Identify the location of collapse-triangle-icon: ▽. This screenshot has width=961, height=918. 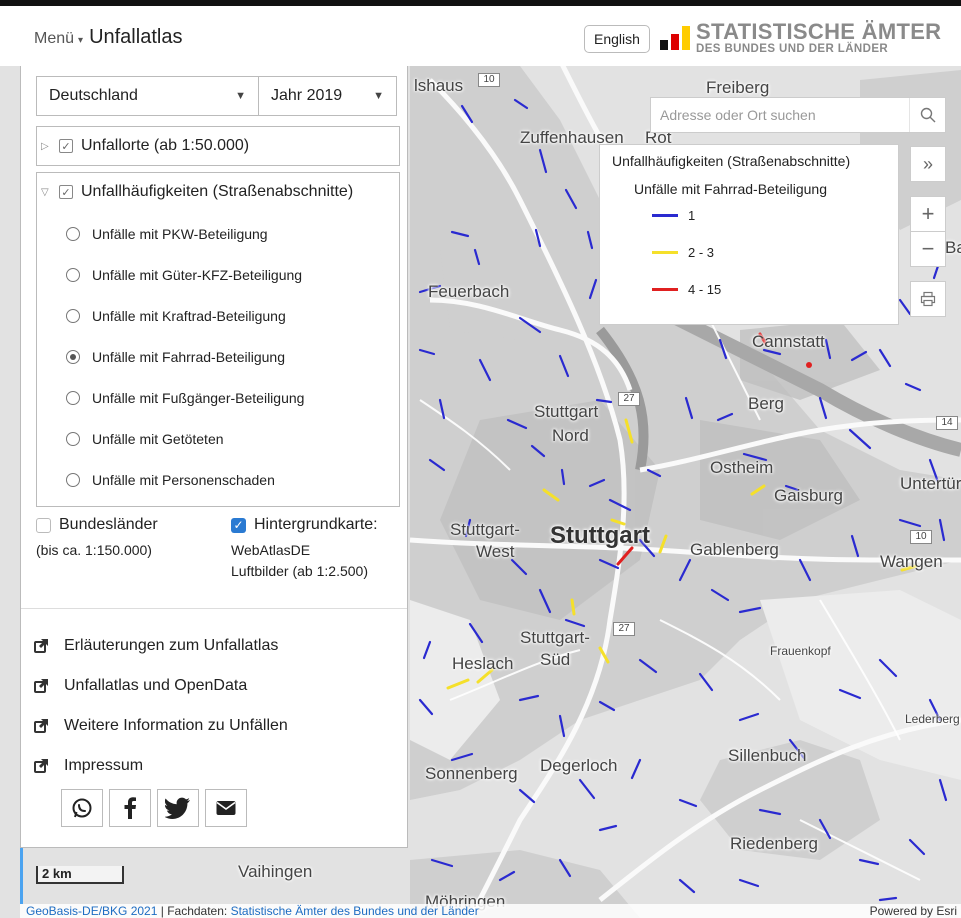
(48, 192).